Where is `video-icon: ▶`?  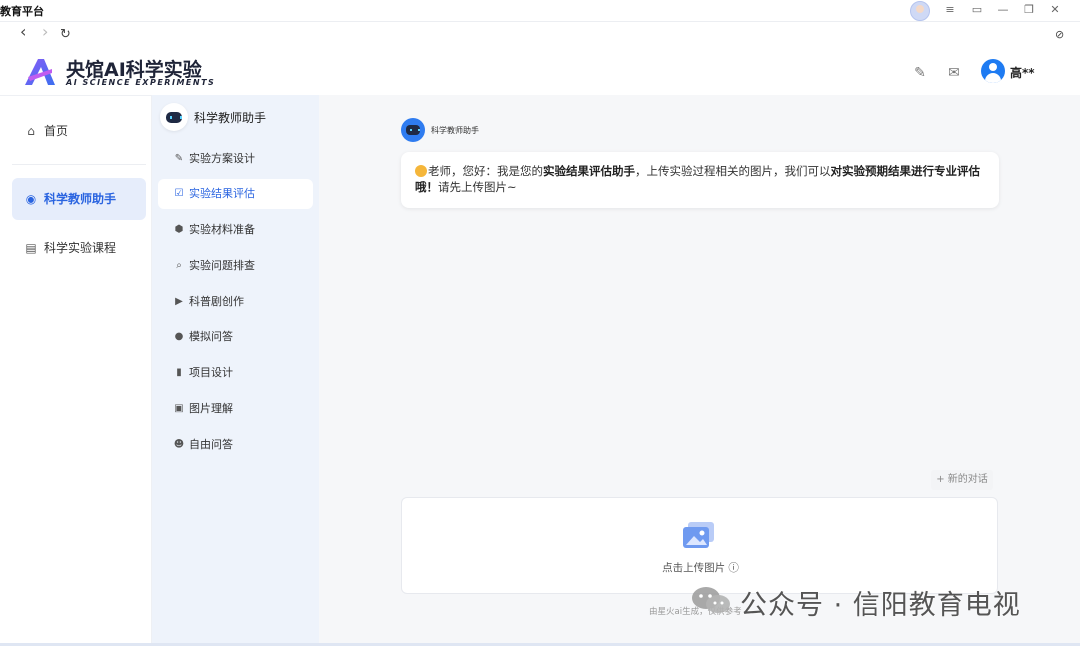 video-icon: ▶ is located at coordinates (179, 301).